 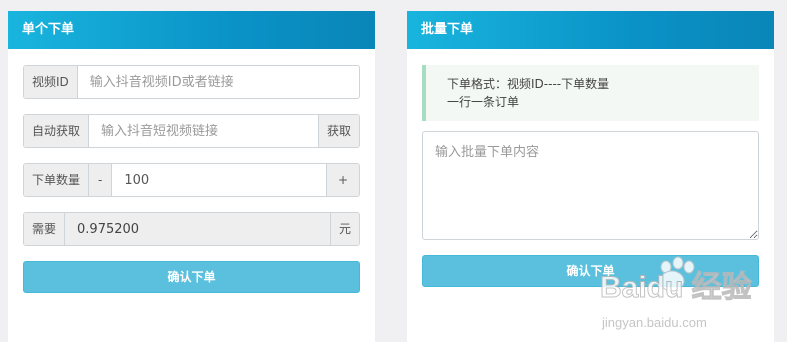 I want to click on quantity-input, so click(x=219, y=180).